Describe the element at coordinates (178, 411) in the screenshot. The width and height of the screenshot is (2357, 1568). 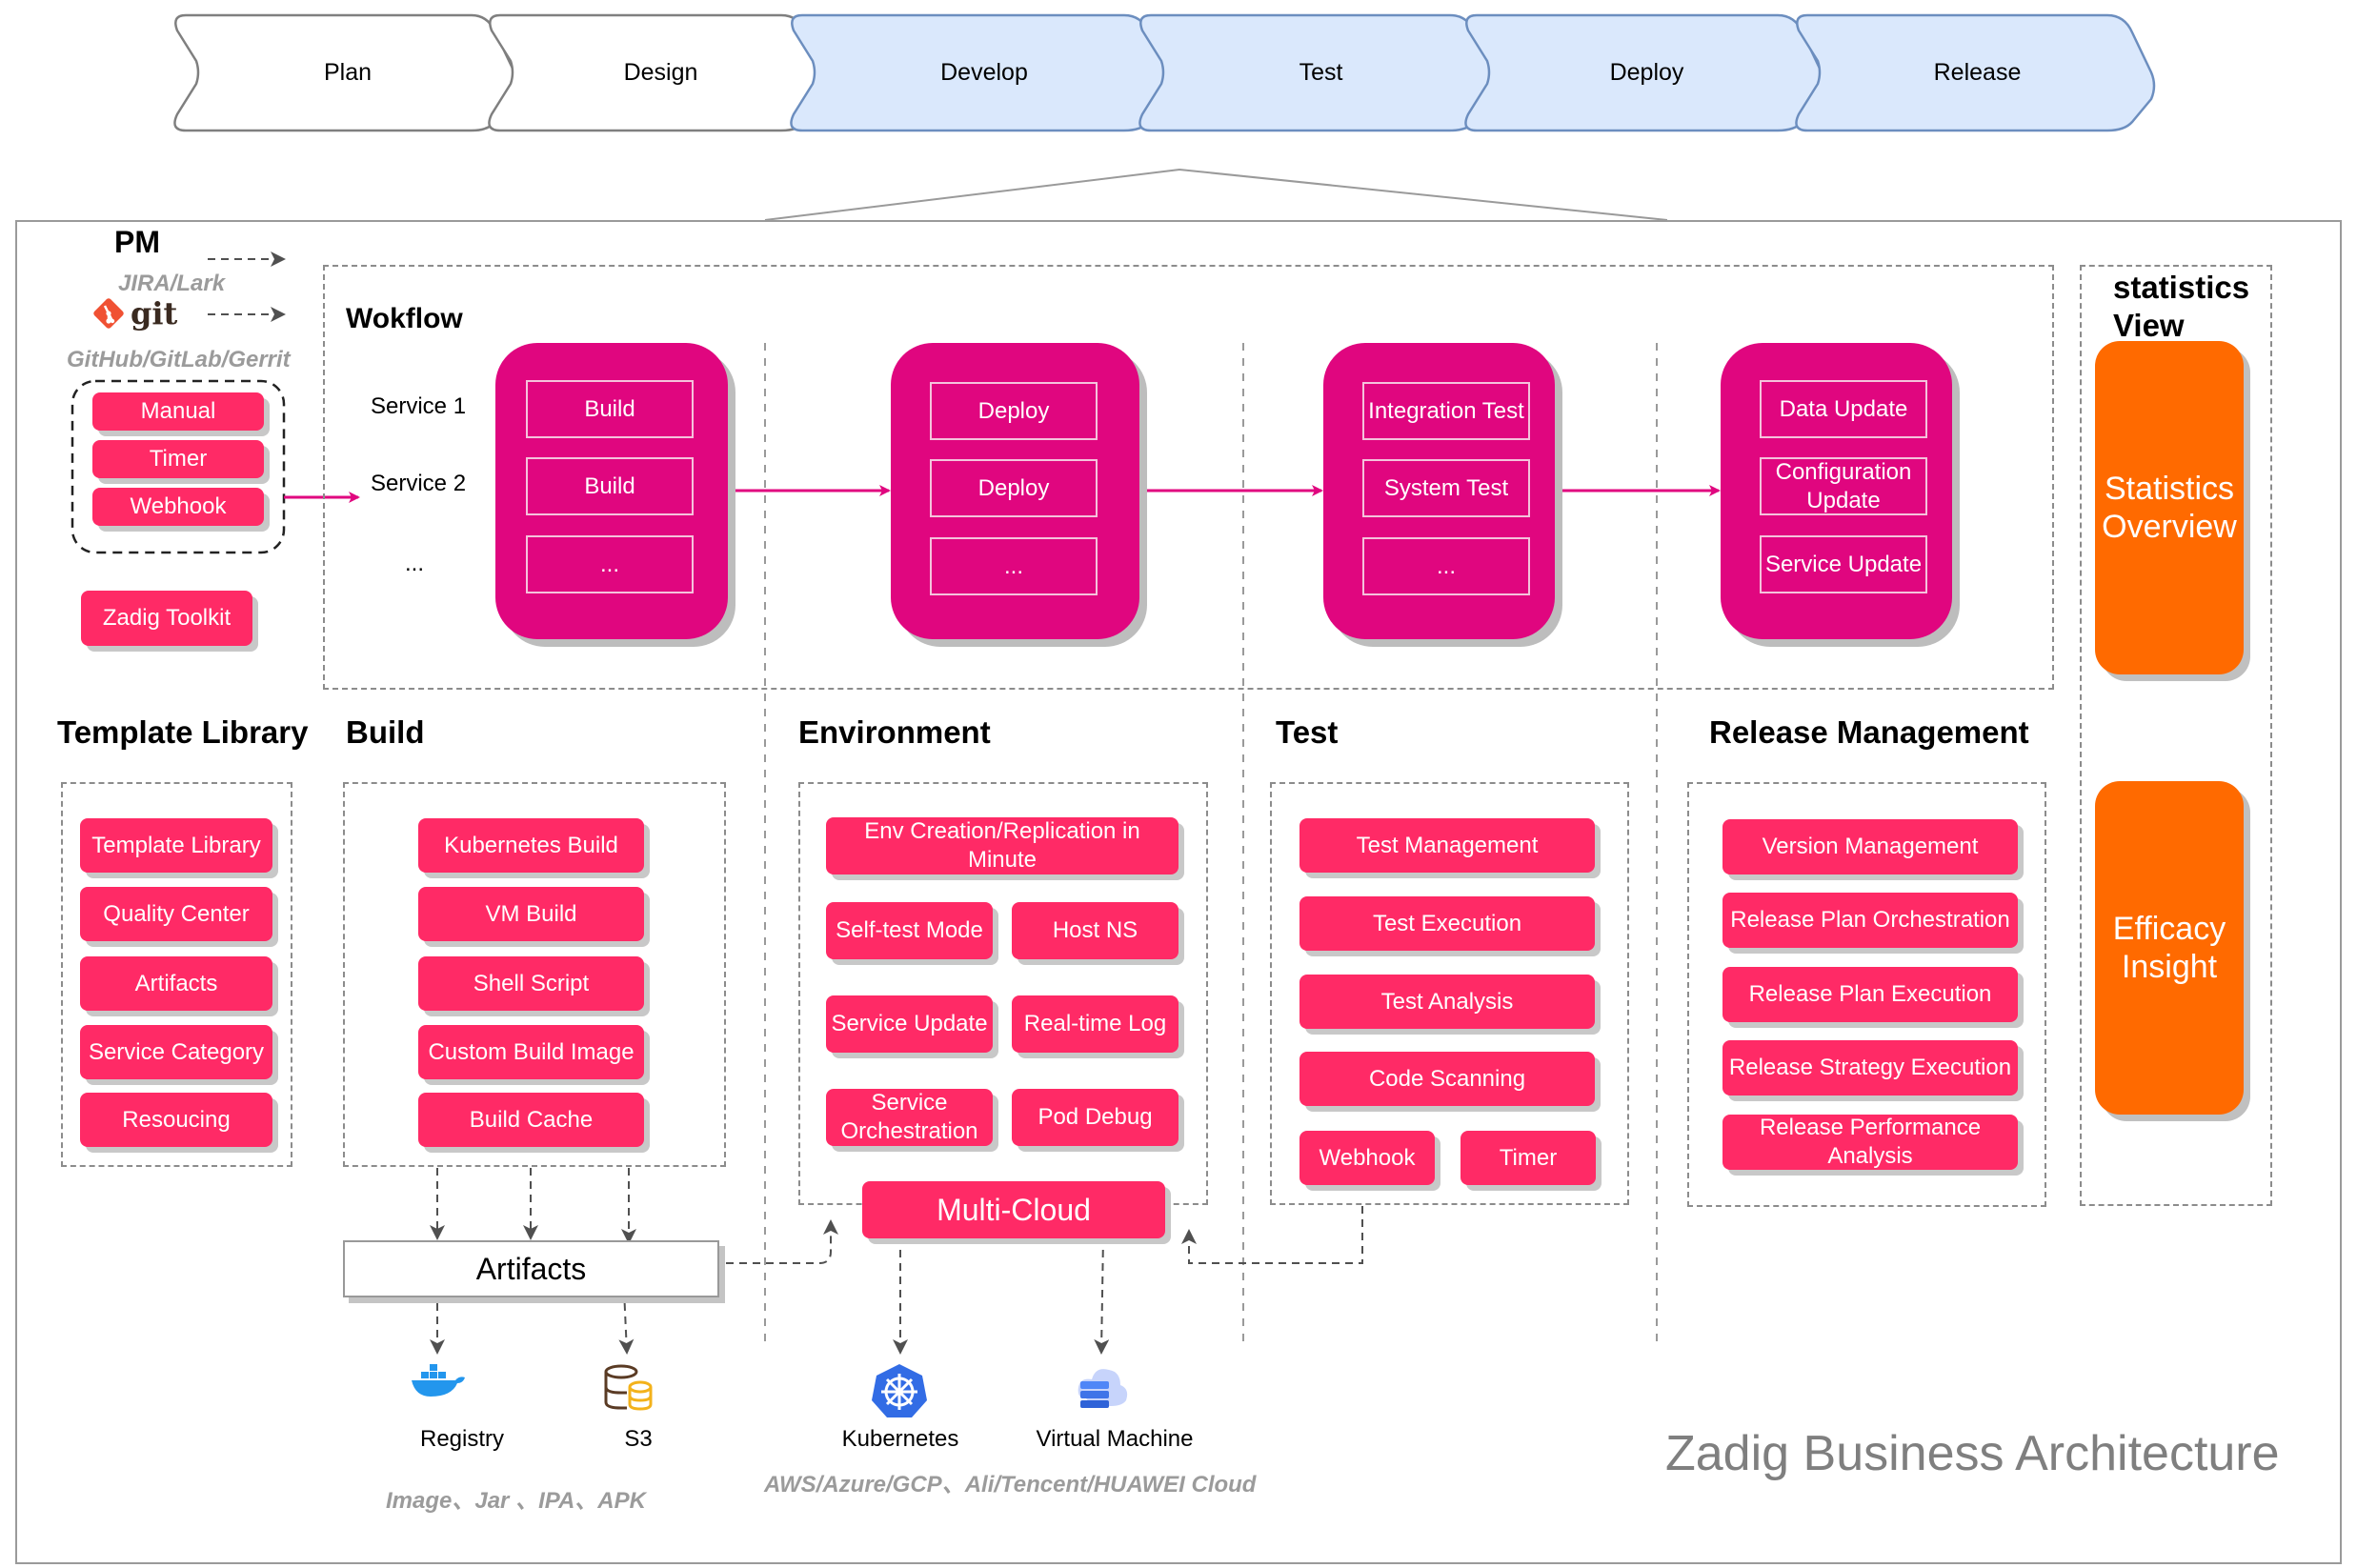
I see `trigger-manual: Manual` at that location.